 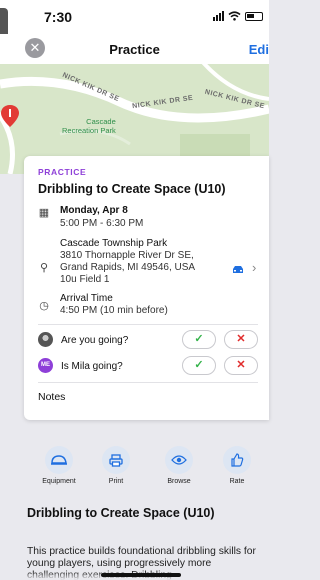 What do you see at coordinates (59, 460) in the screenshot?
I see `equipment-icon` at bounding box center [59, 460].